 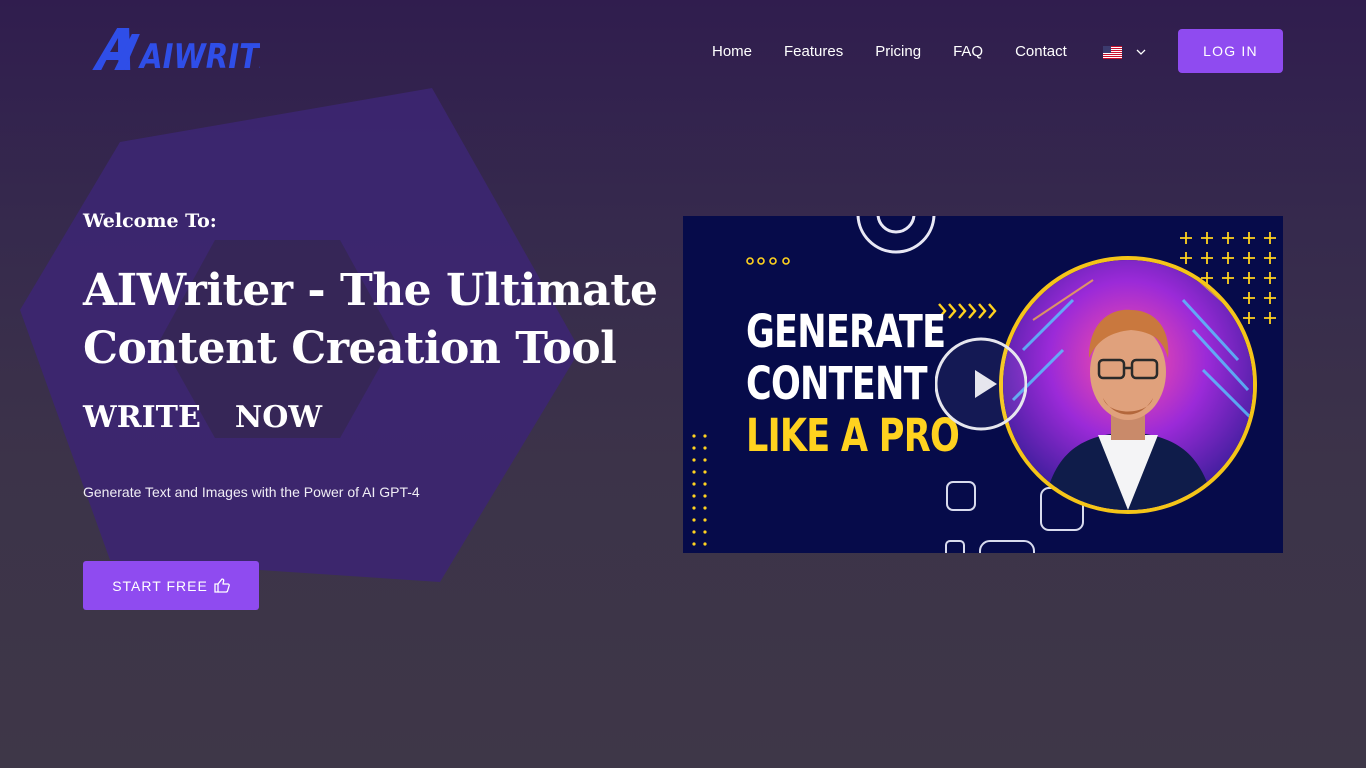 What do you see at coordinates (1230, 51) in the screenshot?
I see `login-button: LOG IN` at bounding box center [1230, 51].